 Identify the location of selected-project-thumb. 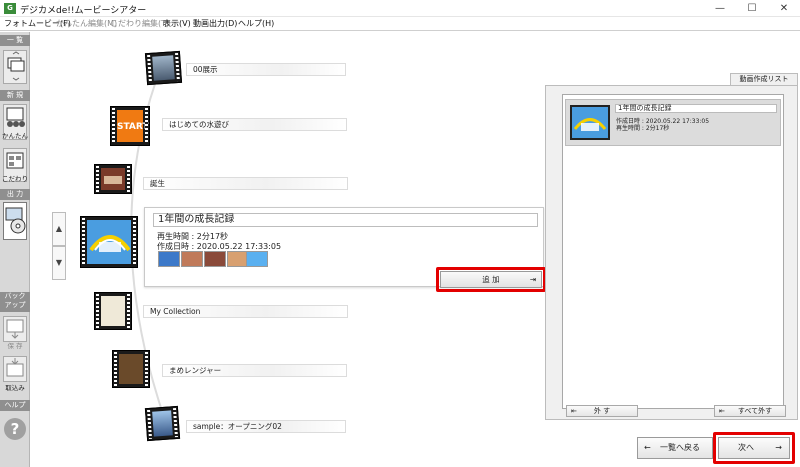
(109, 242).